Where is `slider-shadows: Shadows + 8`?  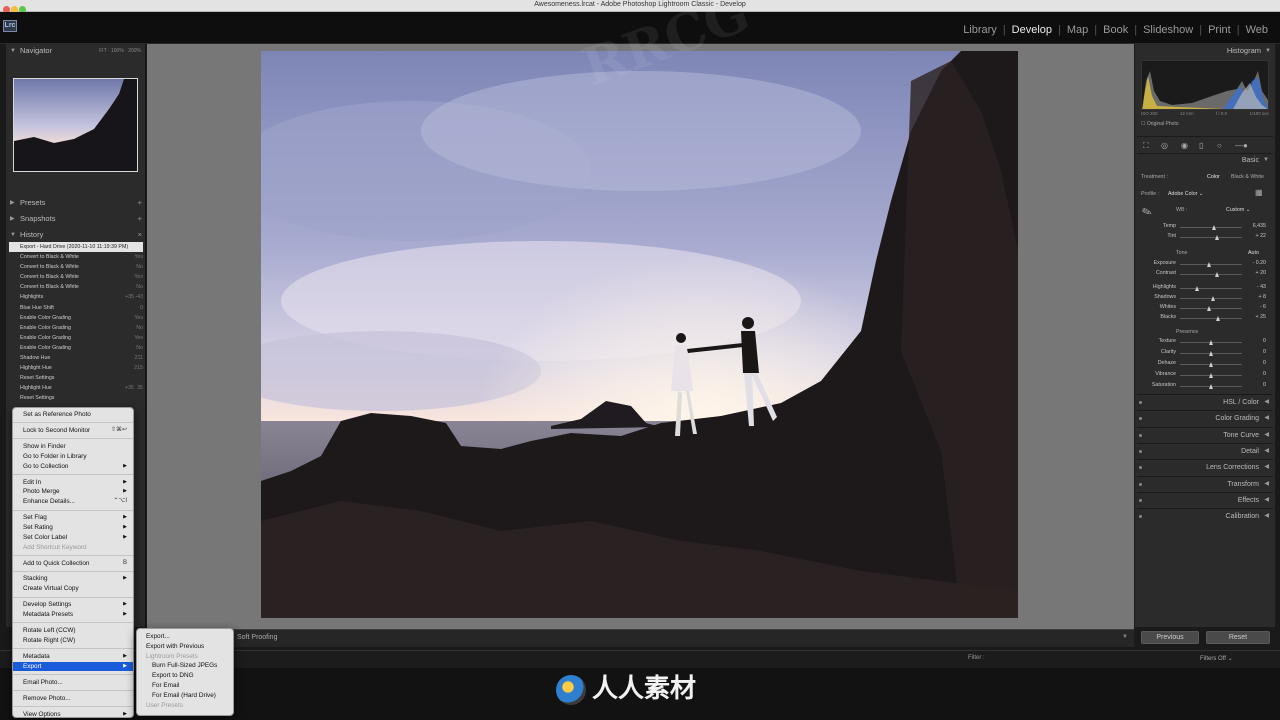
slider-shadows: Shadows + 8 is located at coordinates (1205, 299).